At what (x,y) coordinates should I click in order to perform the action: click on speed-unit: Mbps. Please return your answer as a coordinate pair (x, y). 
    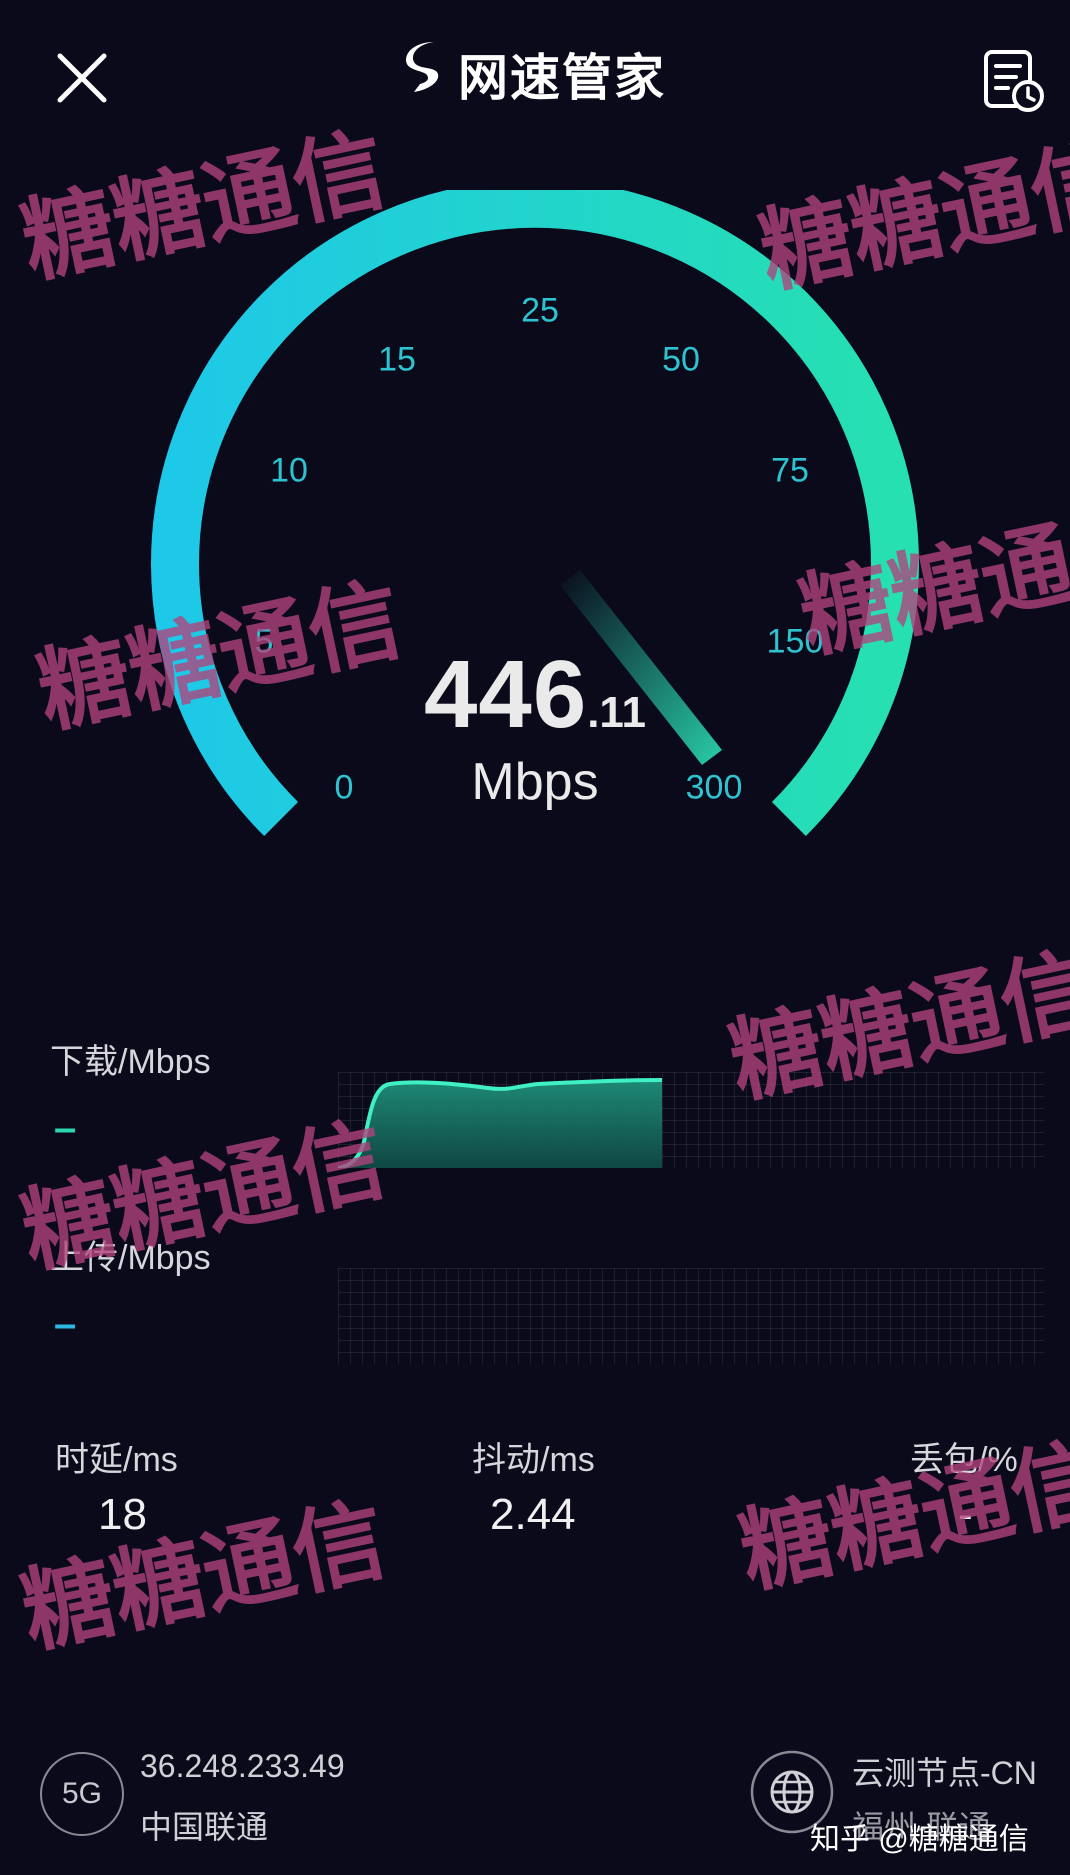
    Looking at the image, I should click on (535, 782).